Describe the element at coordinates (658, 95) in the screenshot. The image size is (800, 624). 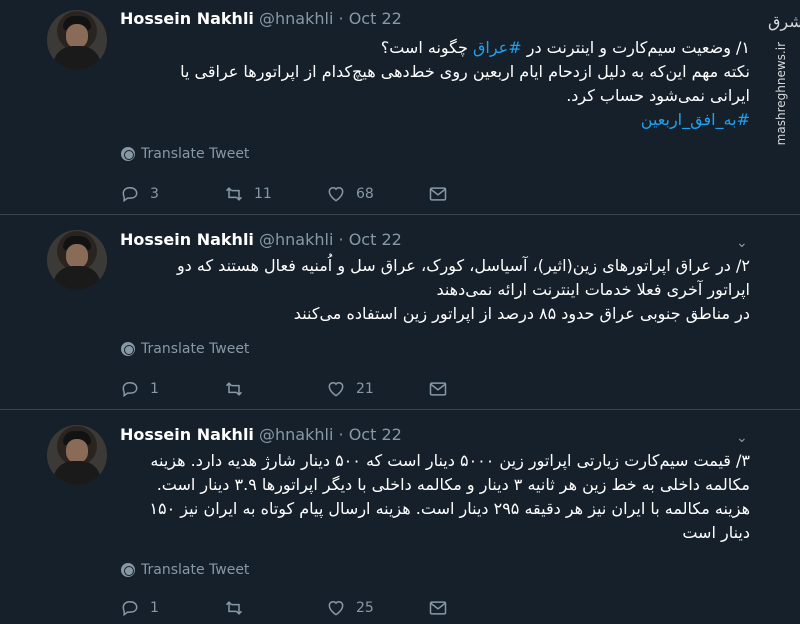
I see `tweet-line: ایرانی نمی‌شود حساب کرد.` at that location.